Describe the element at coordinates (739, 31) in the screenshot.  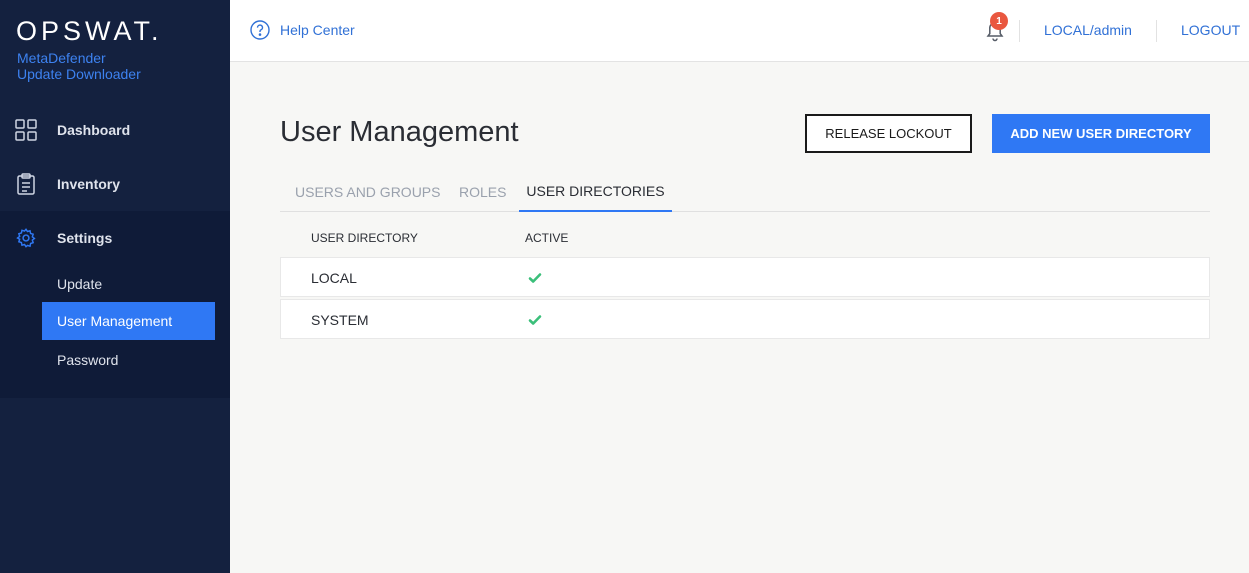
I see `top-header: Help Center 1 LOCAL/admin LOGOUT` at that location.